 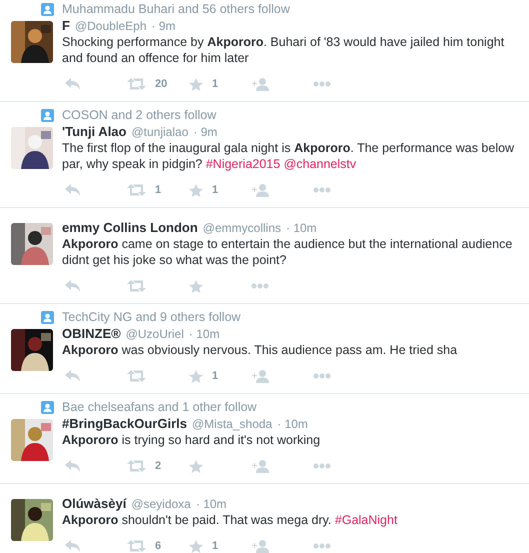 What do you see at coordinates (230, 520) in the screenshot?
I see `tweet-text: Akpororo shouldn't be paid. That was mega dry. #GalaNight` at bounding box center [230, 520].